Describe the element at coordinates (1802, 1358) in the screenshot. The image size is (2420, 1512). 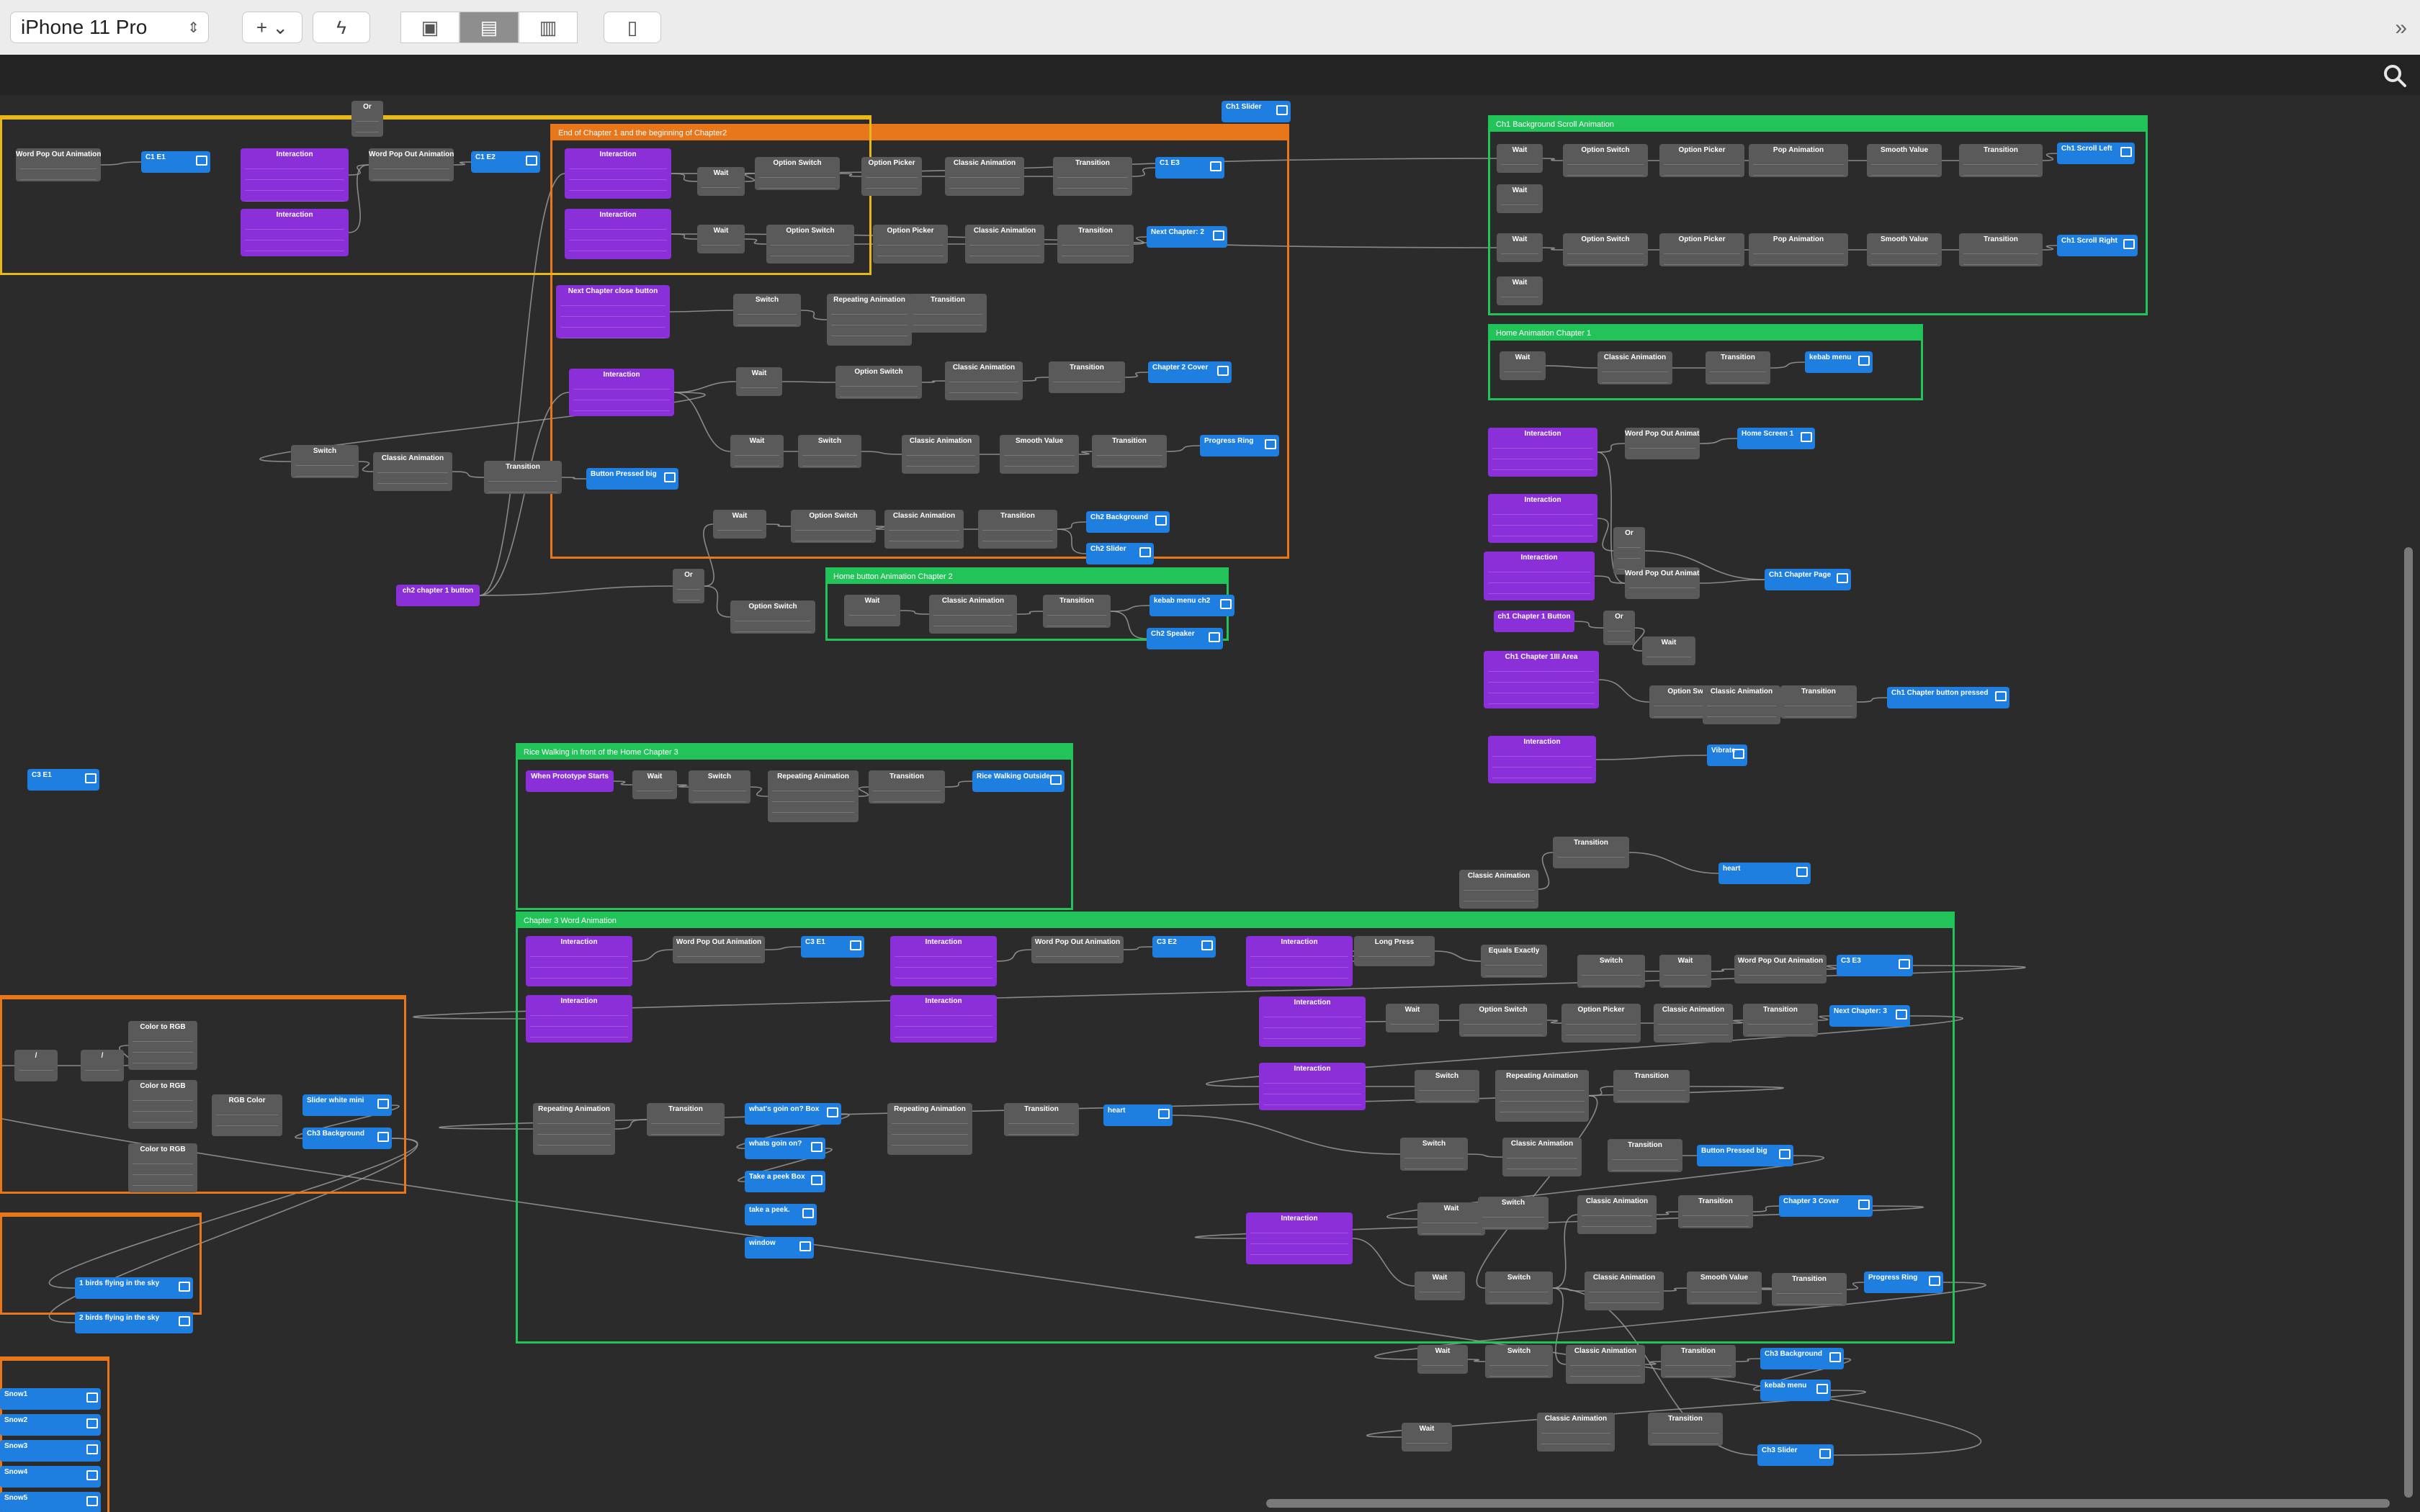
I see `patch-node: Ch3 Background` at that location.